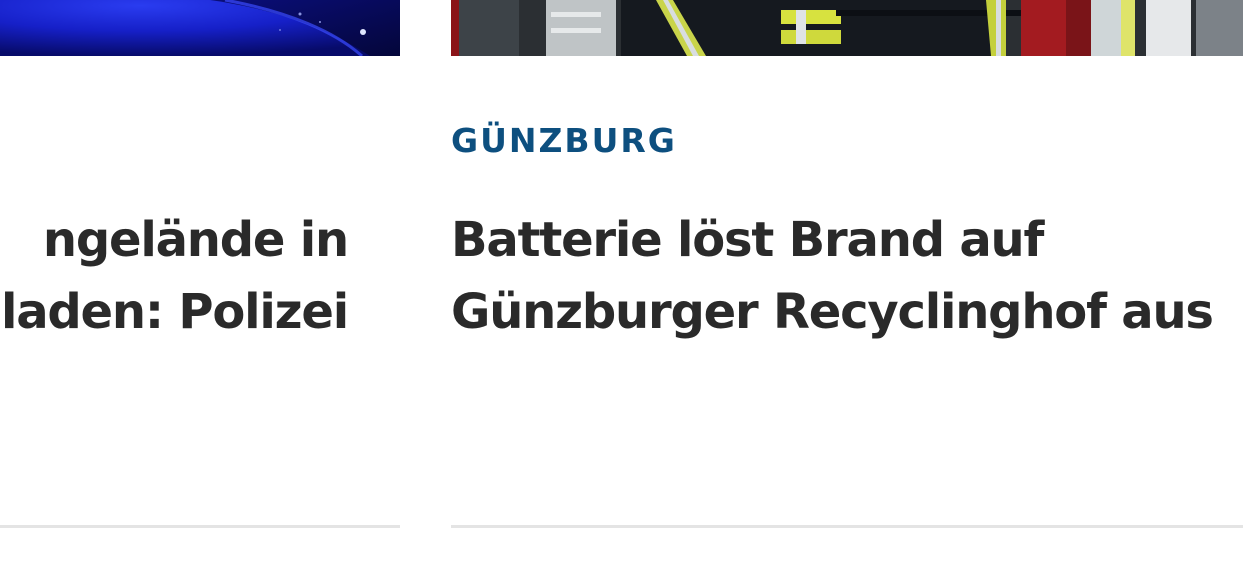  Describe the element at coordinates (847, 28) in the screenshot. I see `firefighter-image` at that location.